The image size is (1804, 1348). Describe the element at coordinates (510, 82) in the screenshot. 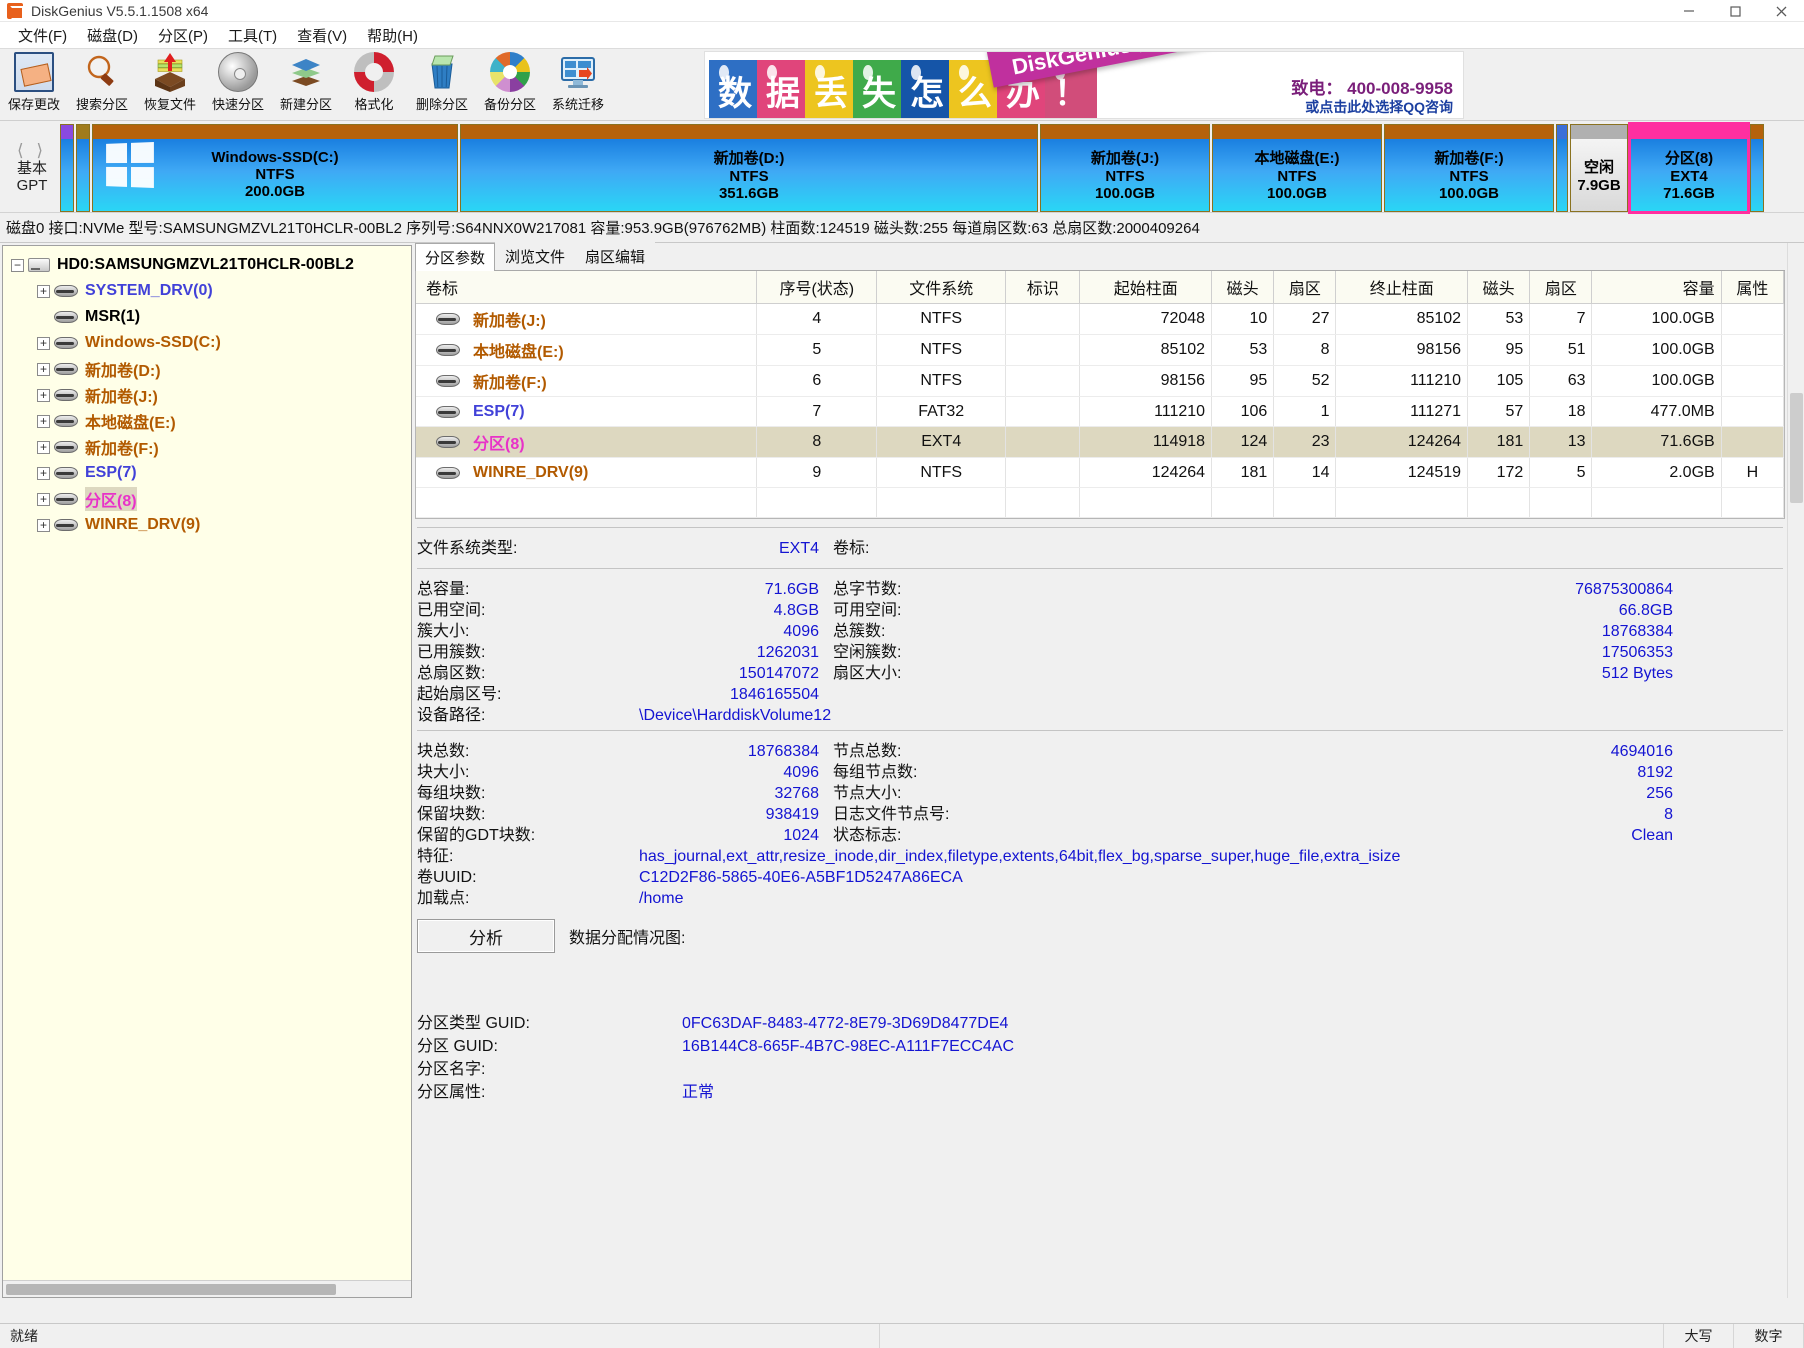

I see `backup-partition-button: 备份分区` at that location.